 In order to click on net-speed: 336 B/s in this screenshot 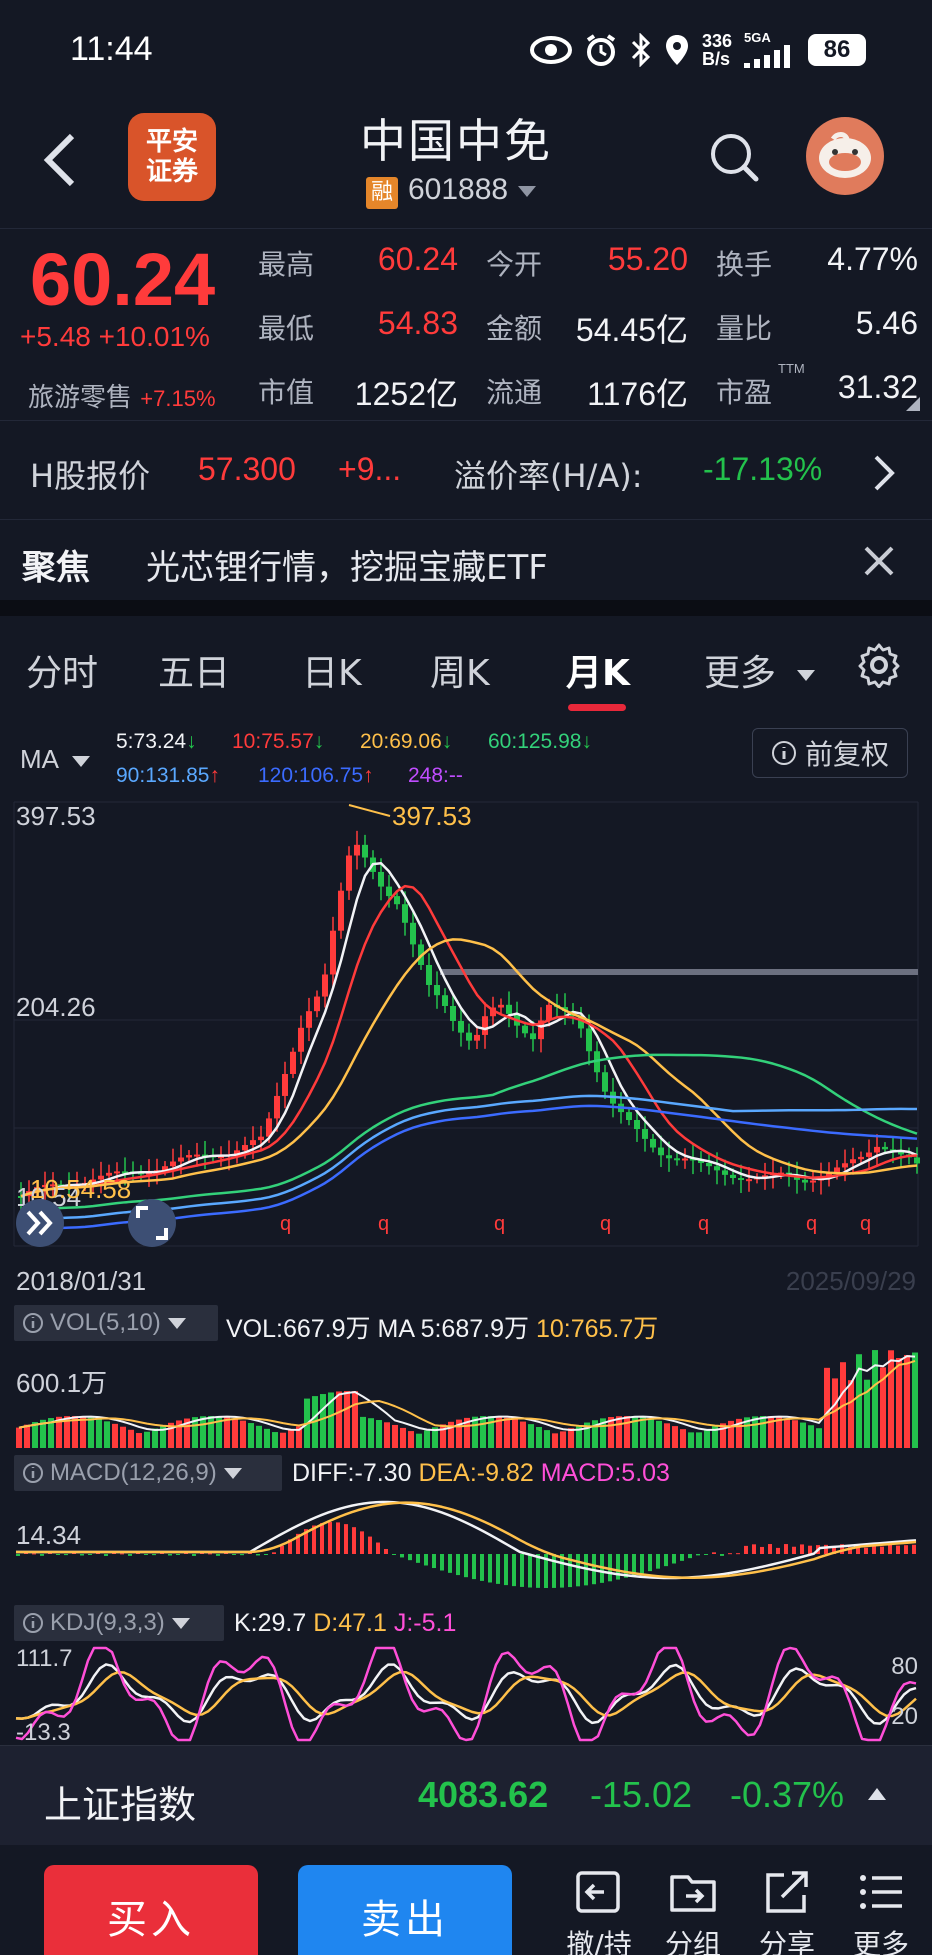, I will do `click(717, 50)`.